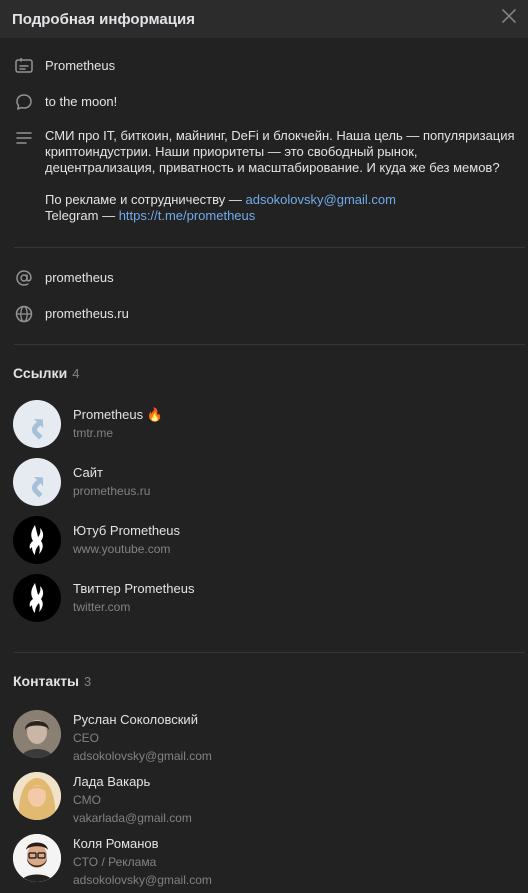 This screenshot has height=893, width=528. What do you see at coordinates (24, 65) in the screenshot?
I see `id-card-icon` at bounding box center [24, 65].